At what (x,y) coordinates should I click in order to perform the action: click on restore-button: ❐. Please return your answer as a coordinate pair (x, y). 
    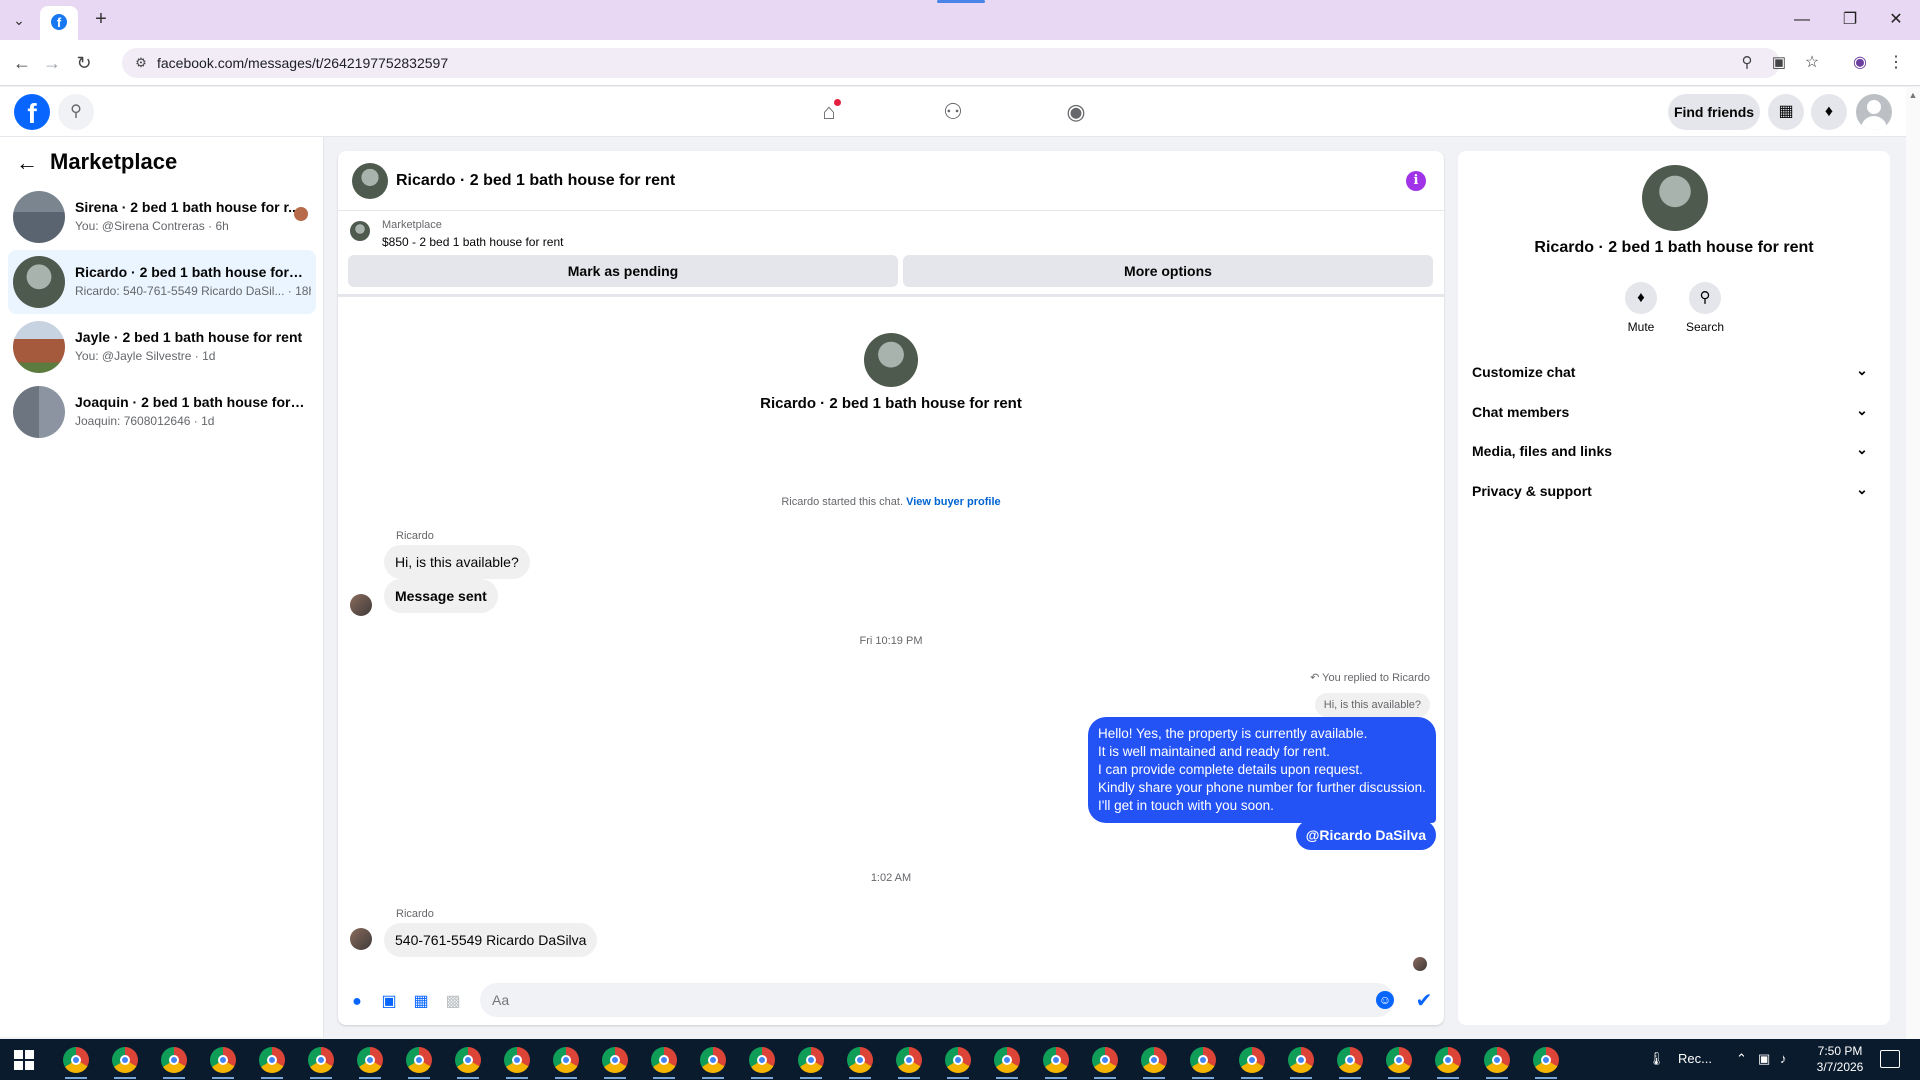
    Looking at the image, I should click on (1850, 20).